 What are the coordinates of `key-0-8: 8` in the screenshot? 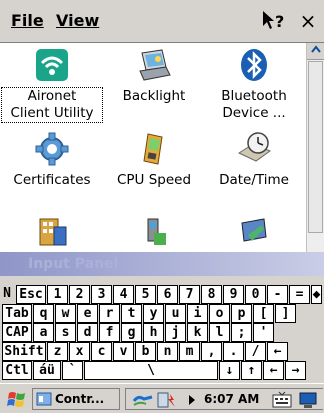 It's located at (211, 294).